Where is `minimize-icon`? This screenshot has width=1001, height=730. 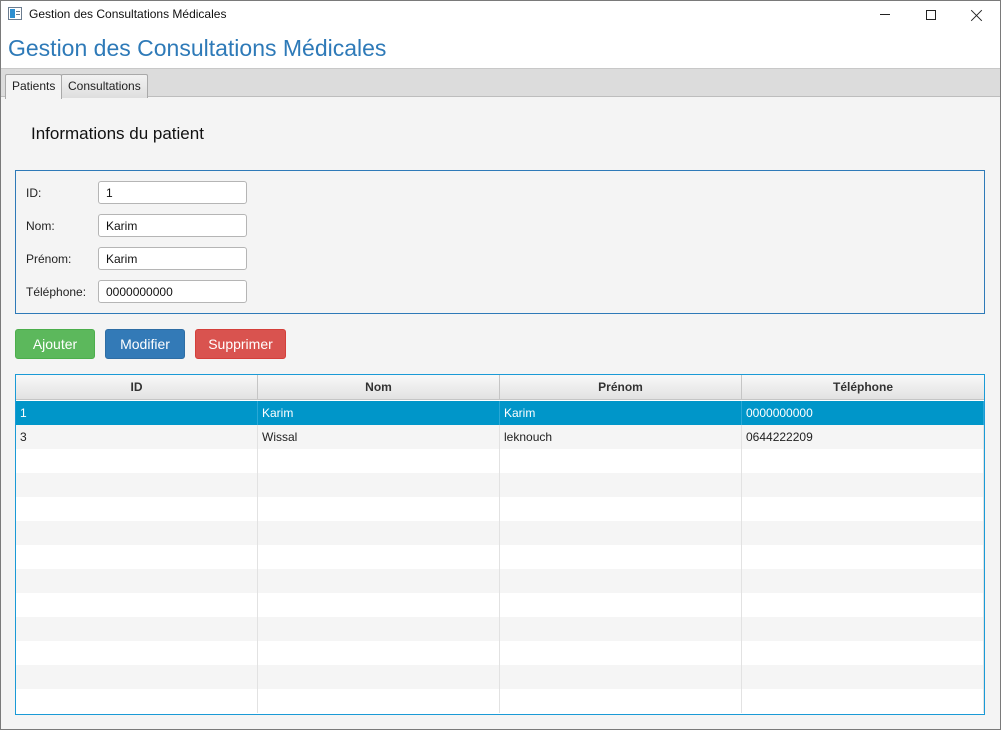
minimize-icon is located at coordinates (885, 14).